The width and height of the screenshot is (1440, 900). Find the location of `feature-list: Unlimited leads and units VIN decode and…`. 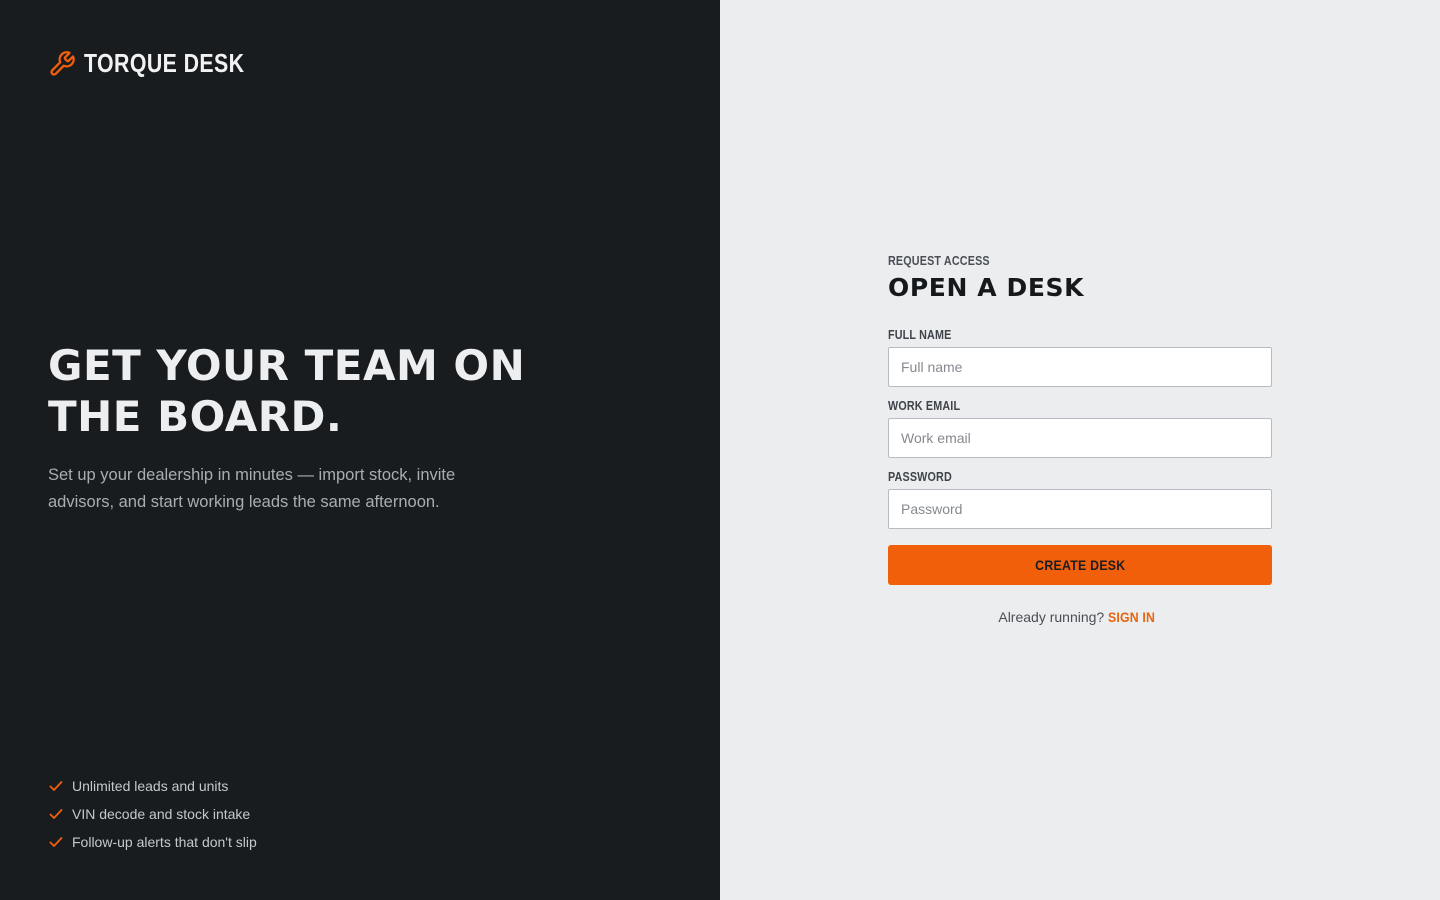

feature-list: Unlimited leads and units VIN decode and… is located at coordinates (152, 814).